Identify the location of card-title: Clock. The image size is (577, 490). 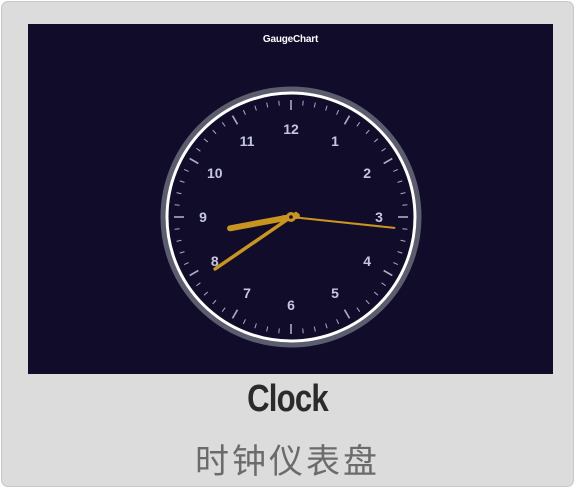
(288, 399).